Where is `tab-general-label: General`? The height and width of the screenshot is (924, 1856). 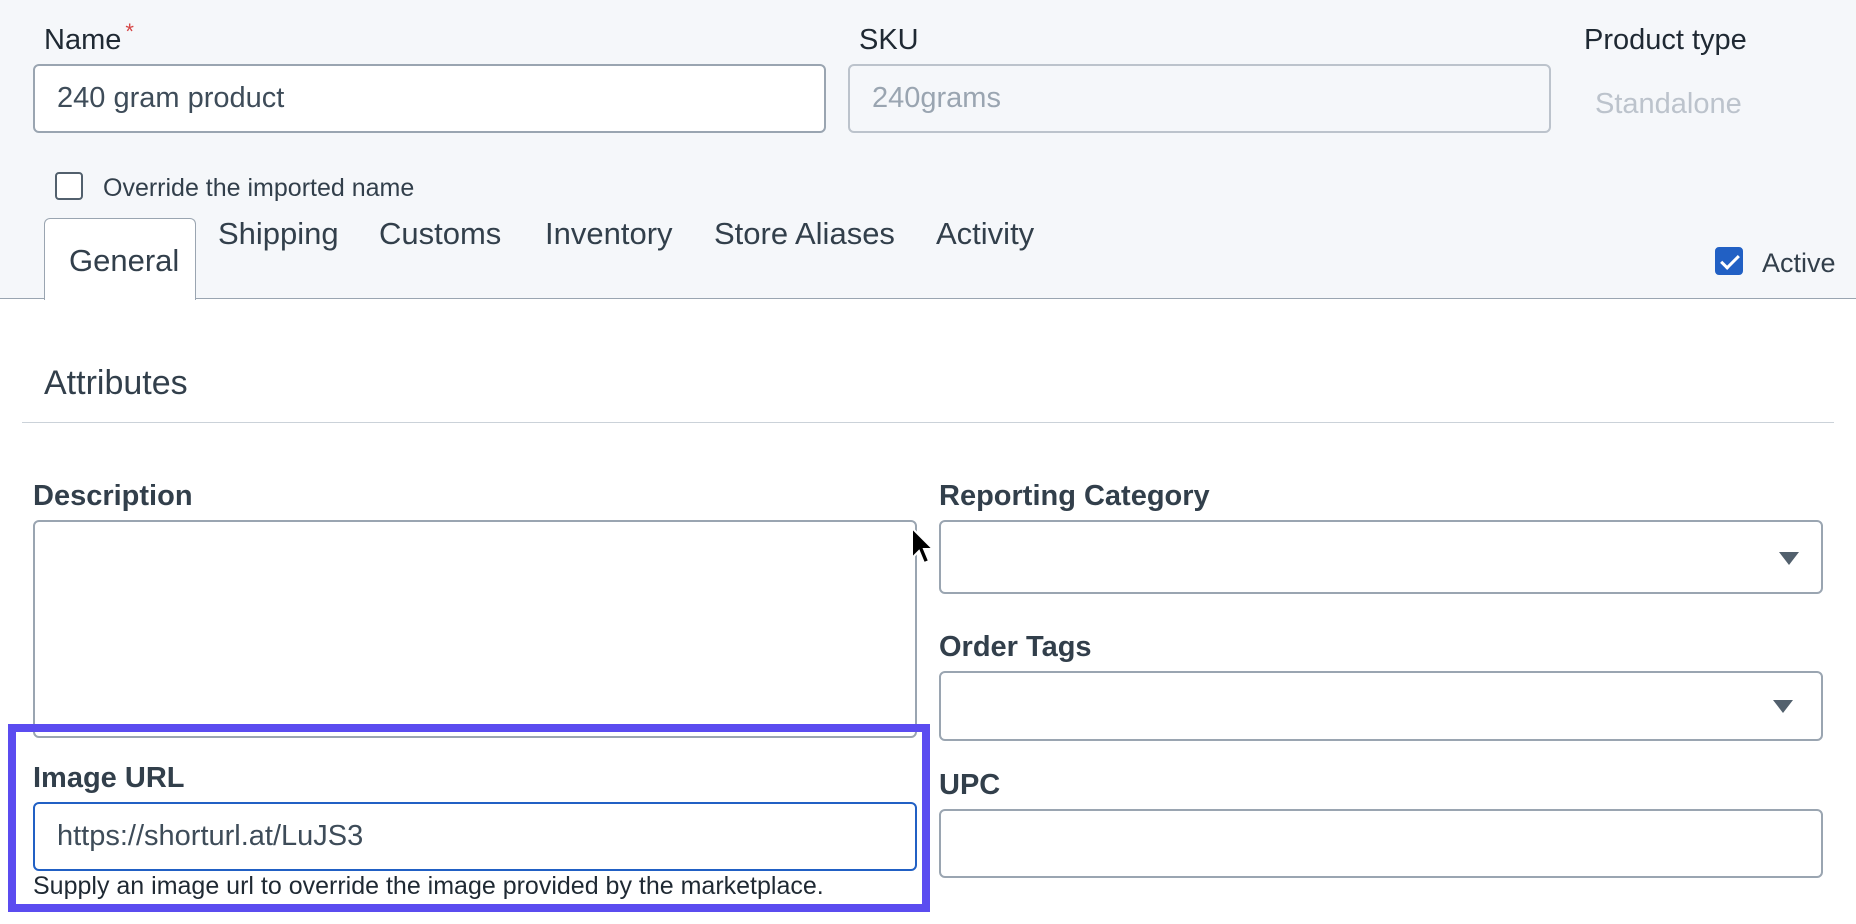 tab-general-label: General is located at coordinates (124, 260).